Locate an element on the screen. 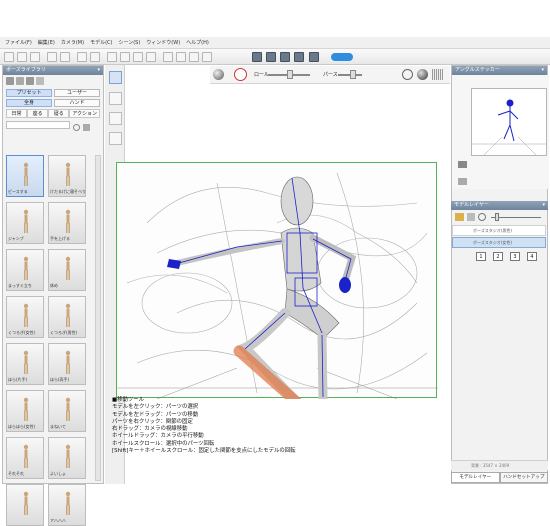 This screenshot has width=550, height=526. pose-thumbnail: よいしょ is located at coordinates (67, 458).